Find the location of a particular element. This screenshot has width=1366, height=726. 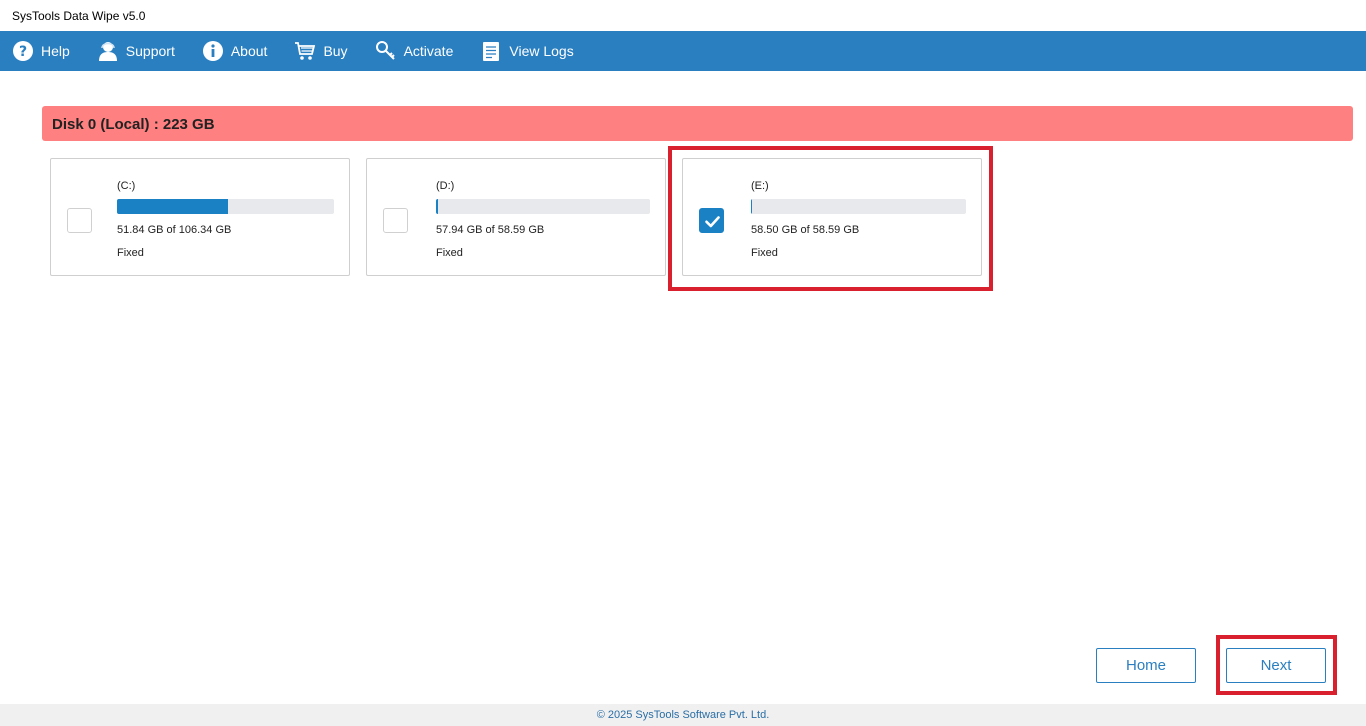

disk-header-label: Disk 0 (Local) : 223 GB is located at coordinates (133, 124).